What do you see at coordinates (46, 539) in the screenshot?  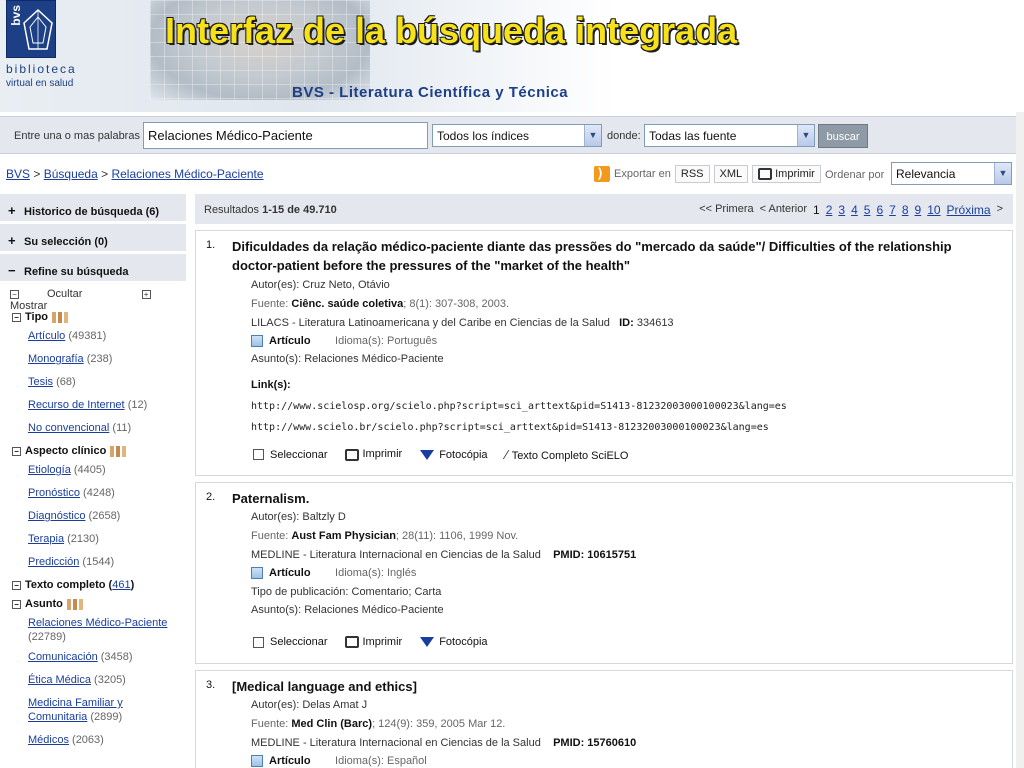 I see `facet-link: Terapia` at bounding box center [46, 539].